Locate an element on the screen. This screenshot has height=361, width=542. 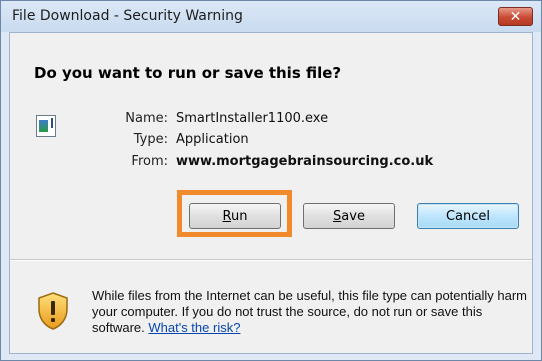
cancel-button: Cancel is located at coordinates (468, 216).